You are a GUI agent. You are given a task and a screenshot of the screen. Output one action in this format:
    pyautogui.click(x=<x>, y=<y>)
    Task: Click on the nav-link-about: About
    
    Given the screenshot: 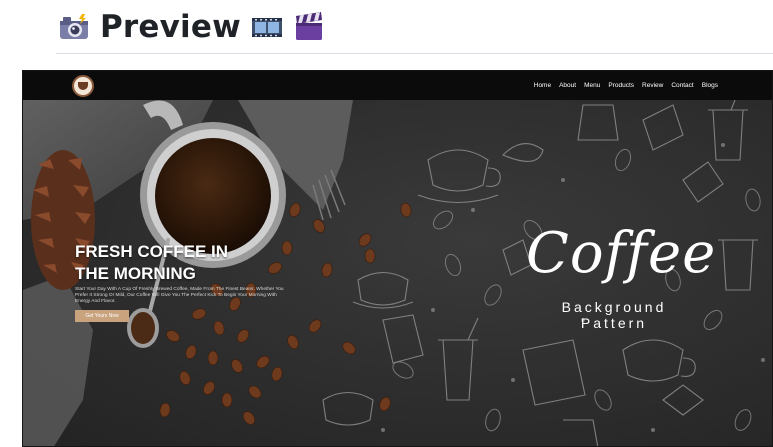 What is the action you would take?
    pyautogui.click(x=567, y=85)
    